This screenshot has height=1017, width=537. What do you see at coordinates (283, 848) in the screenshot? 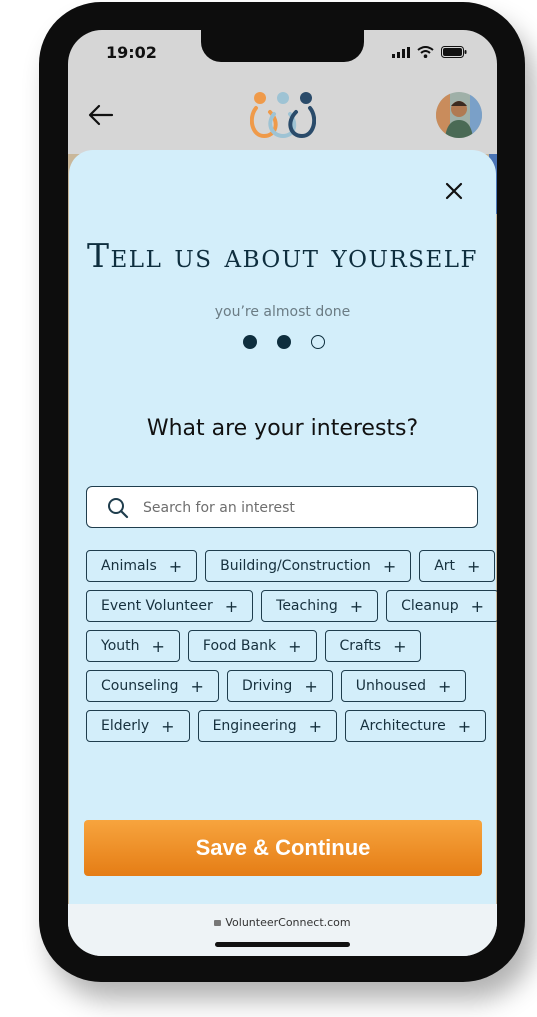
I see `save-continue-button: Save & Continue` at bounding box center [283, 848].